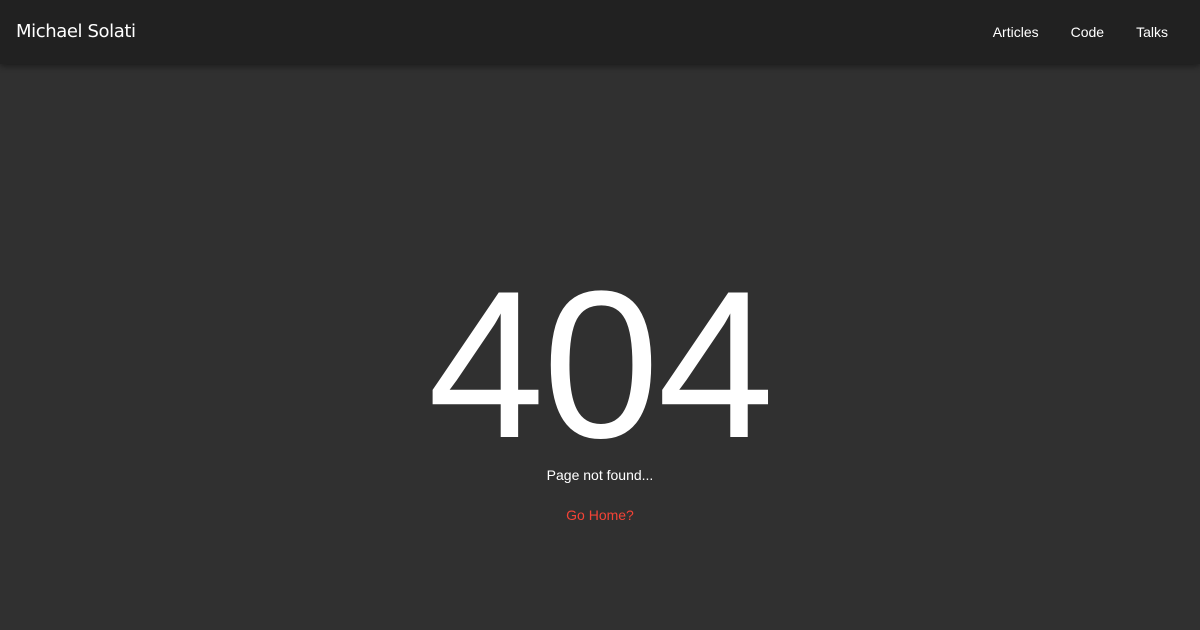  What do you see at coordinates (1152, 32) in the screenshot?
I see `nav-link-talks: Talks` at bounding box center [1152, 32].